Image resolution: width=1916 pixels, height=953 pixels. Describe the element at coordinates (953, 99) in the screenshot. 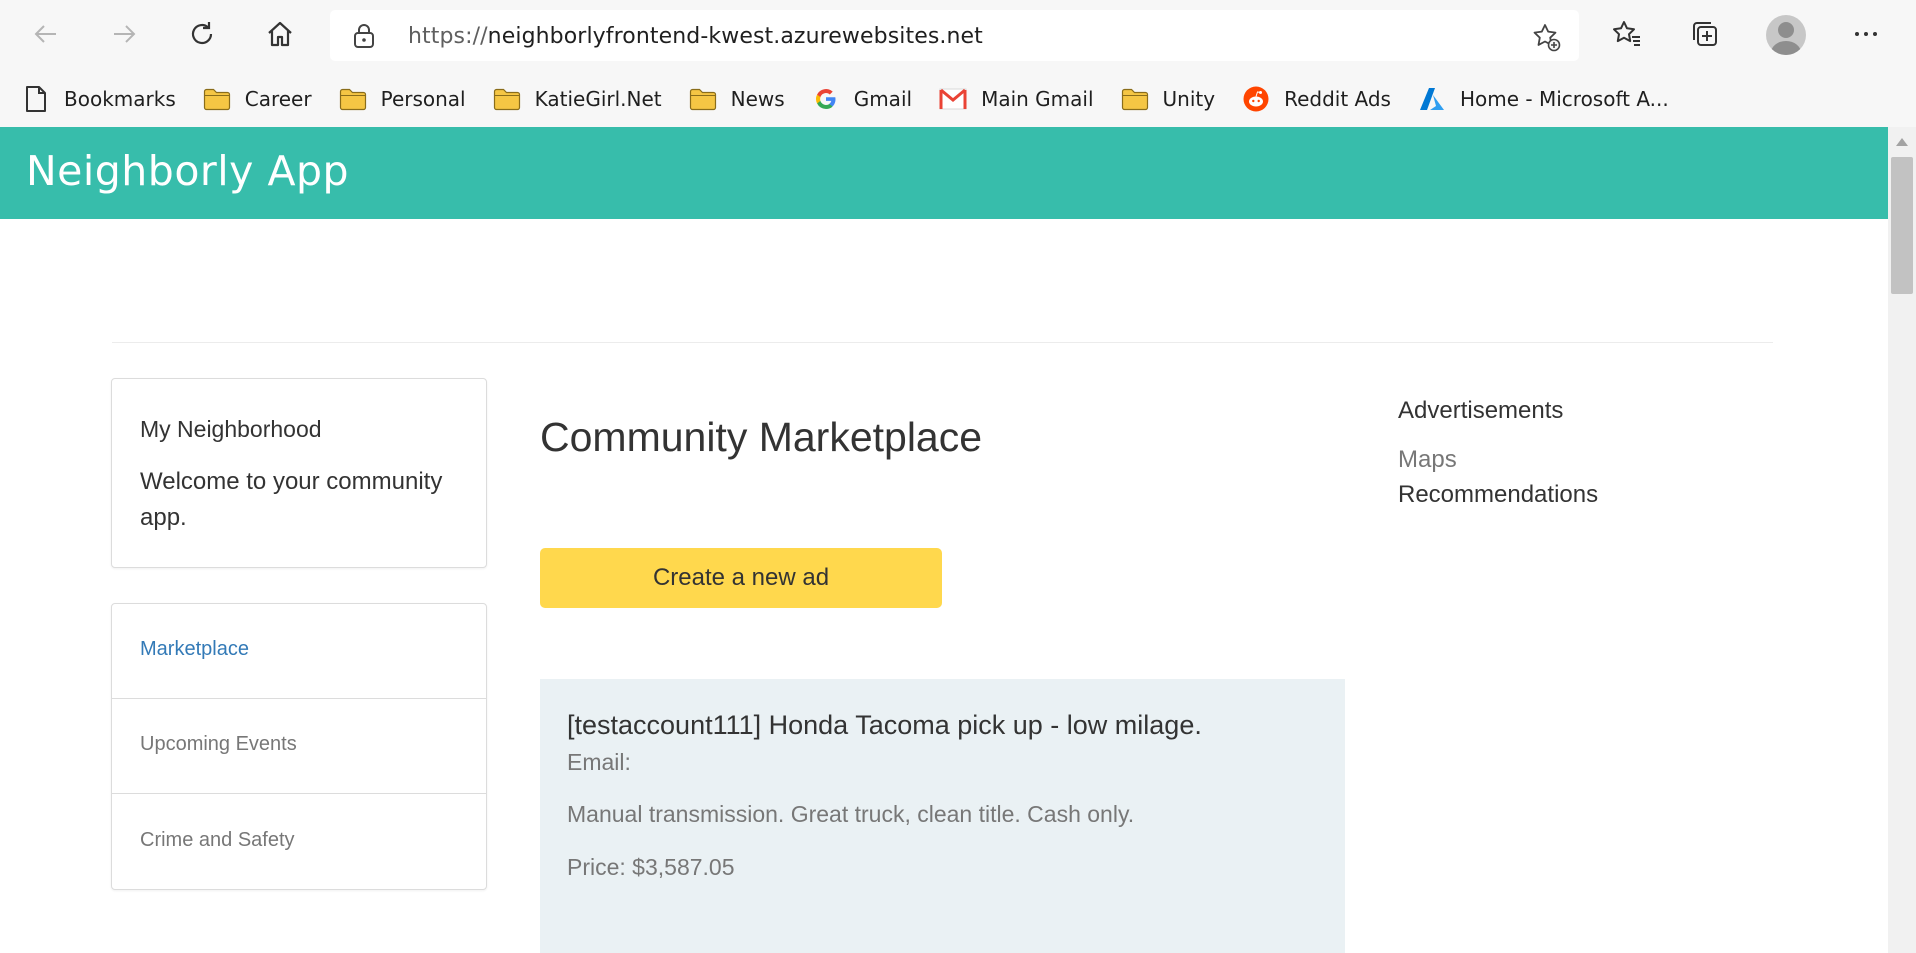

I see `gmail-icon` at that location.